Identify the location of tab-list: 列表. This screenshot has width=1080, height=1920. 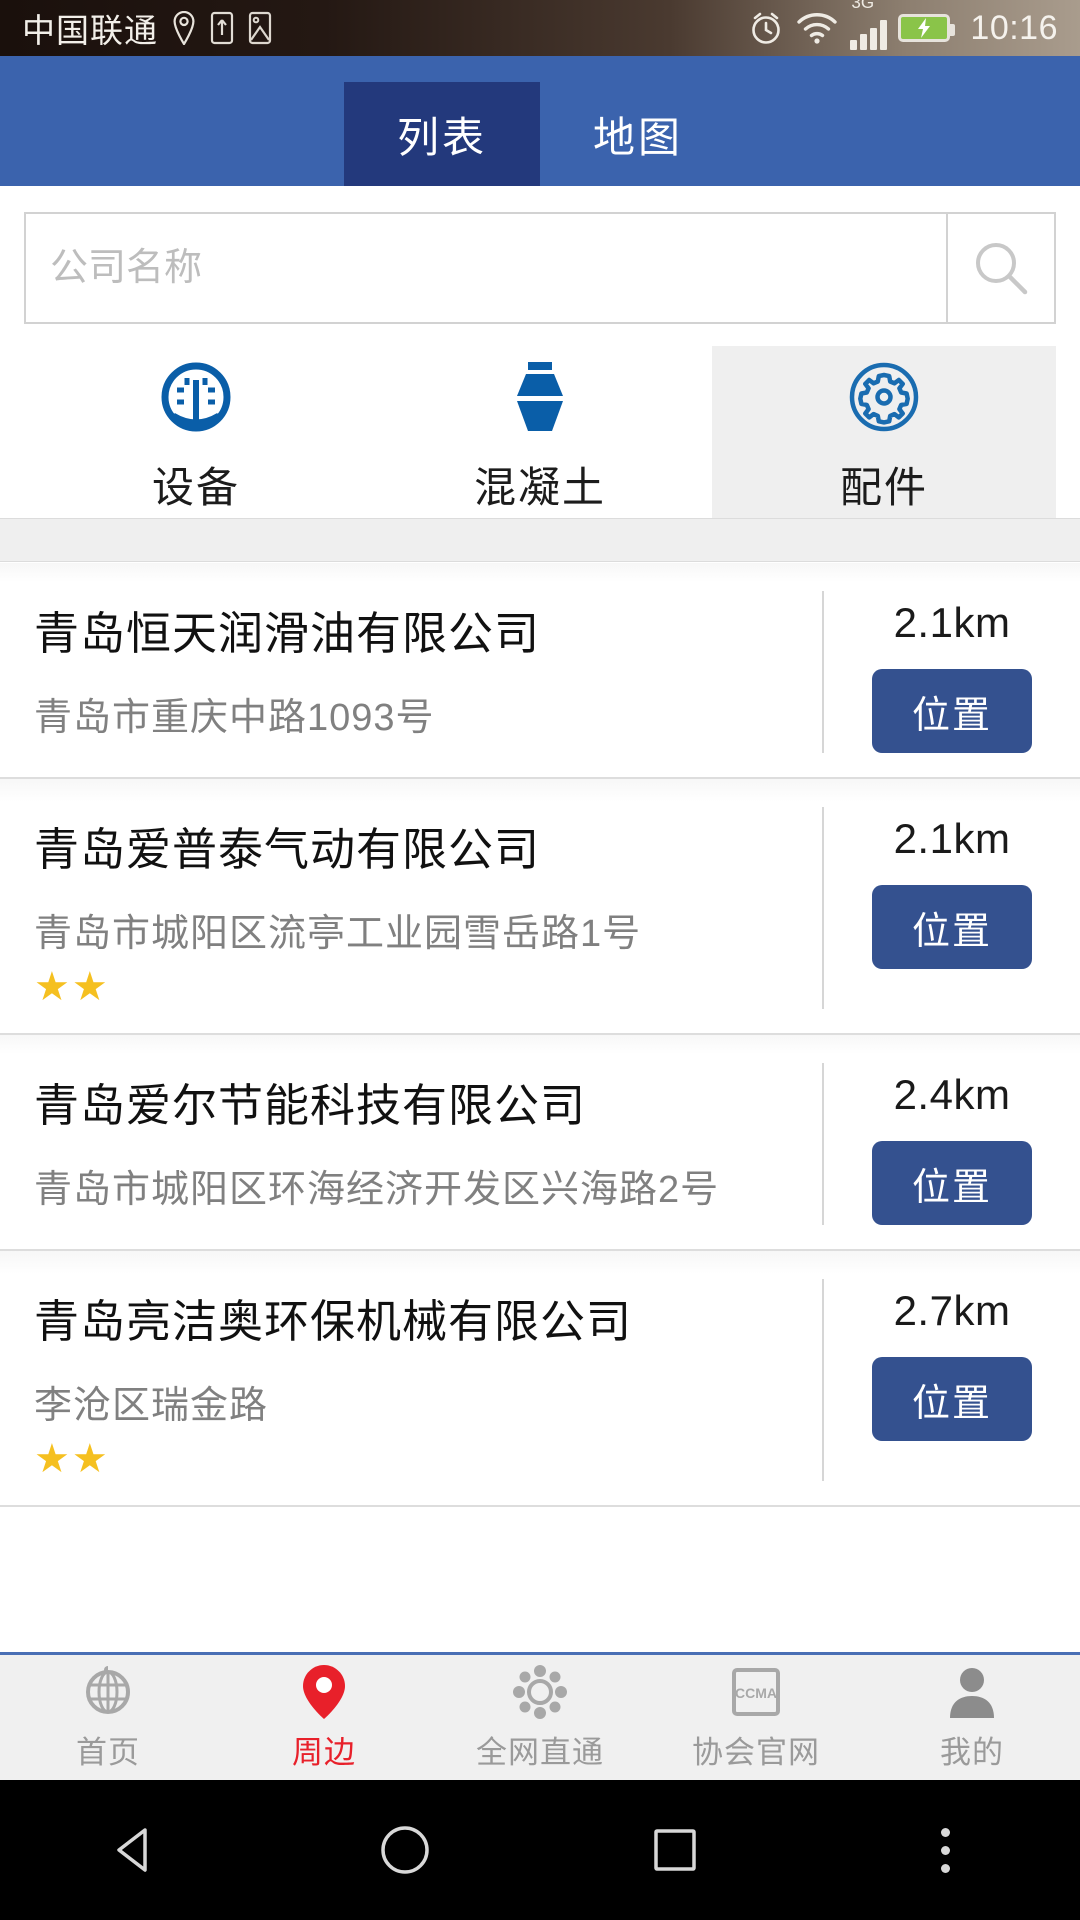
(442, 134).